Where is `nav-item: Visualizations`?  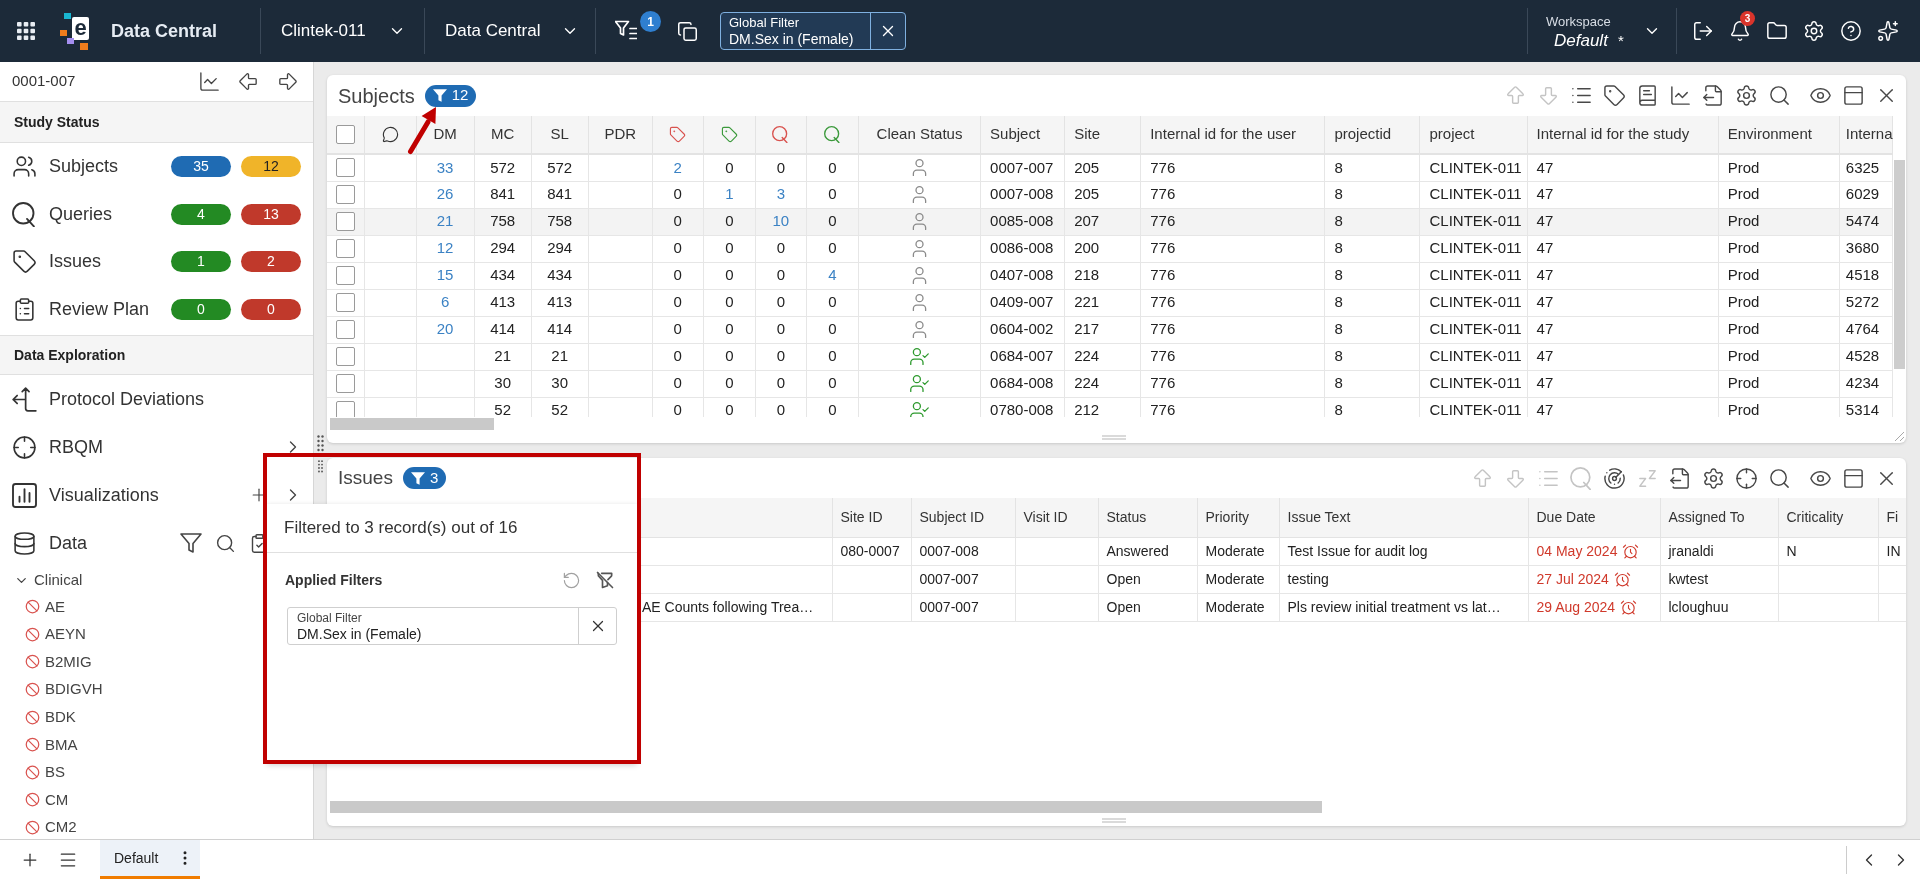 nav-item: Visualizations is located at coordinates (104, 495).